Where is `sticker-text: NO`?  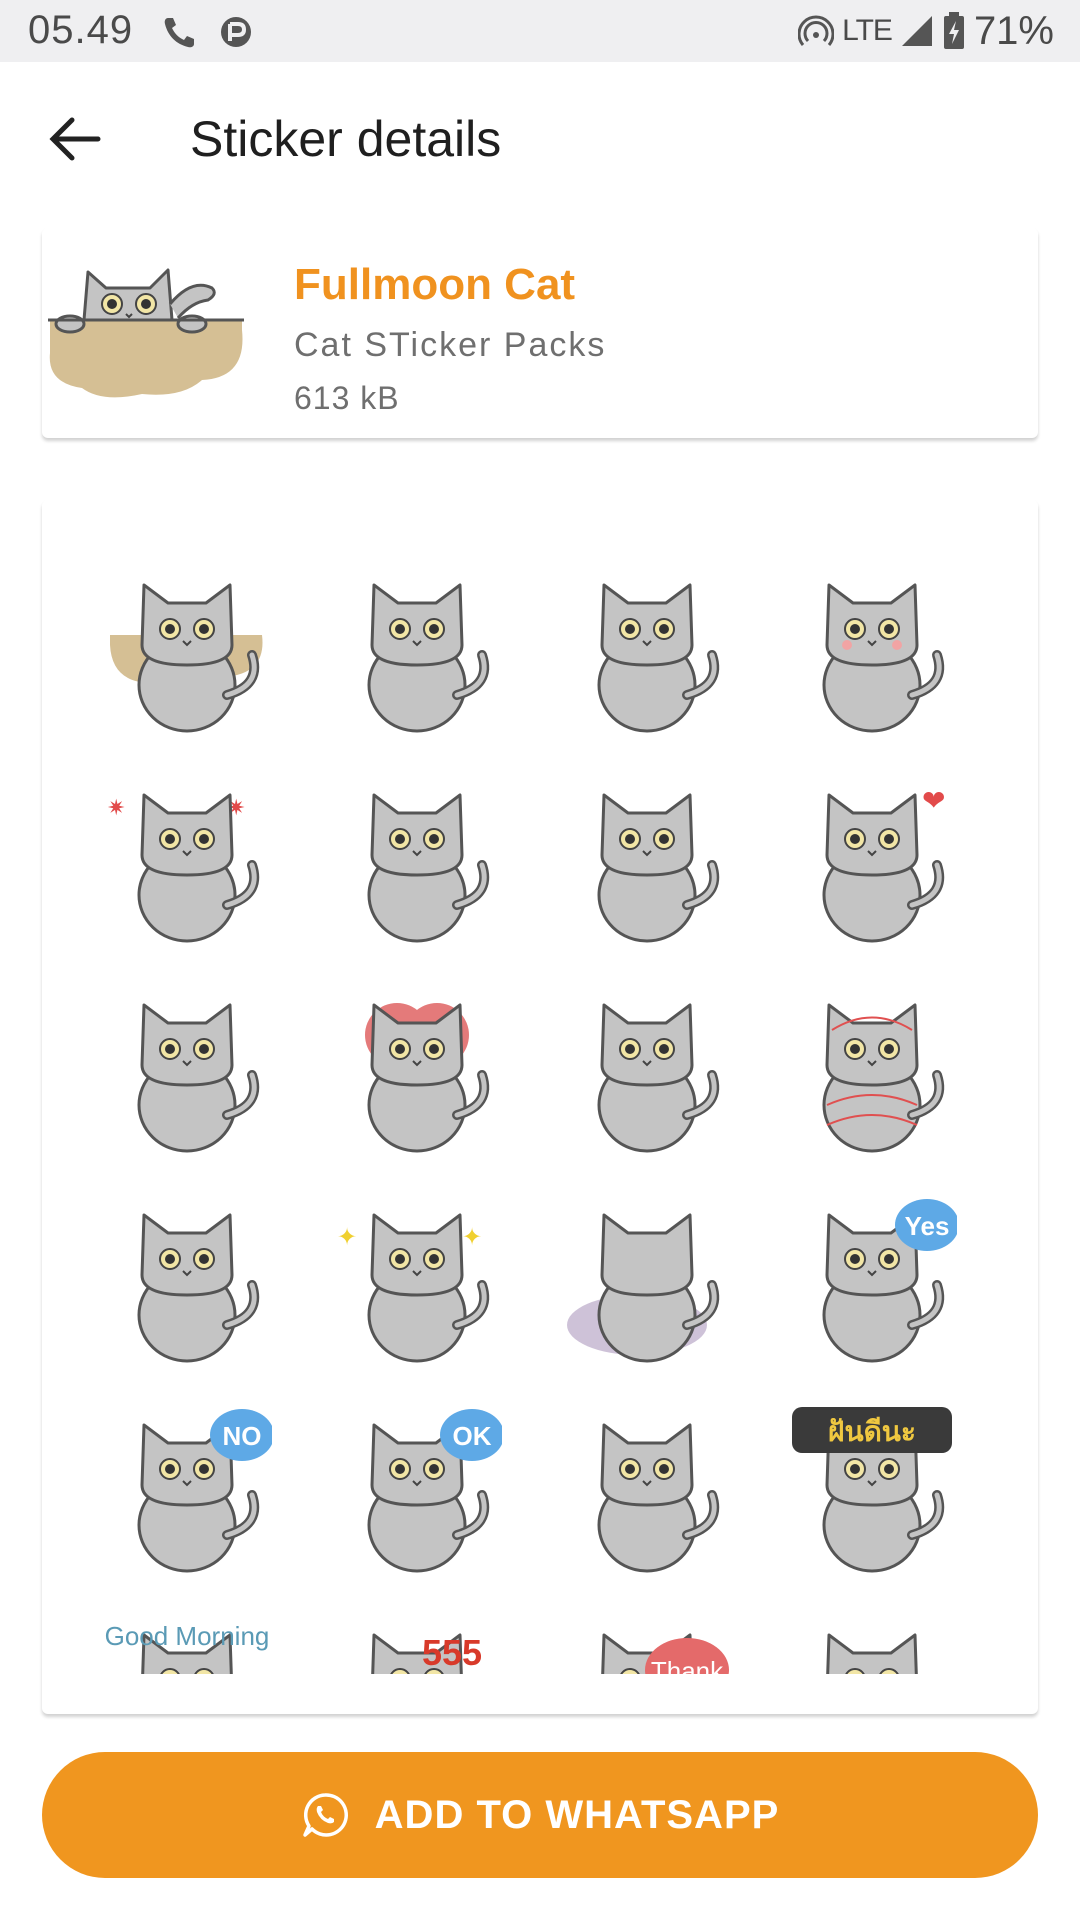 sticker-text: NO is located at coordinates (242, 1436).